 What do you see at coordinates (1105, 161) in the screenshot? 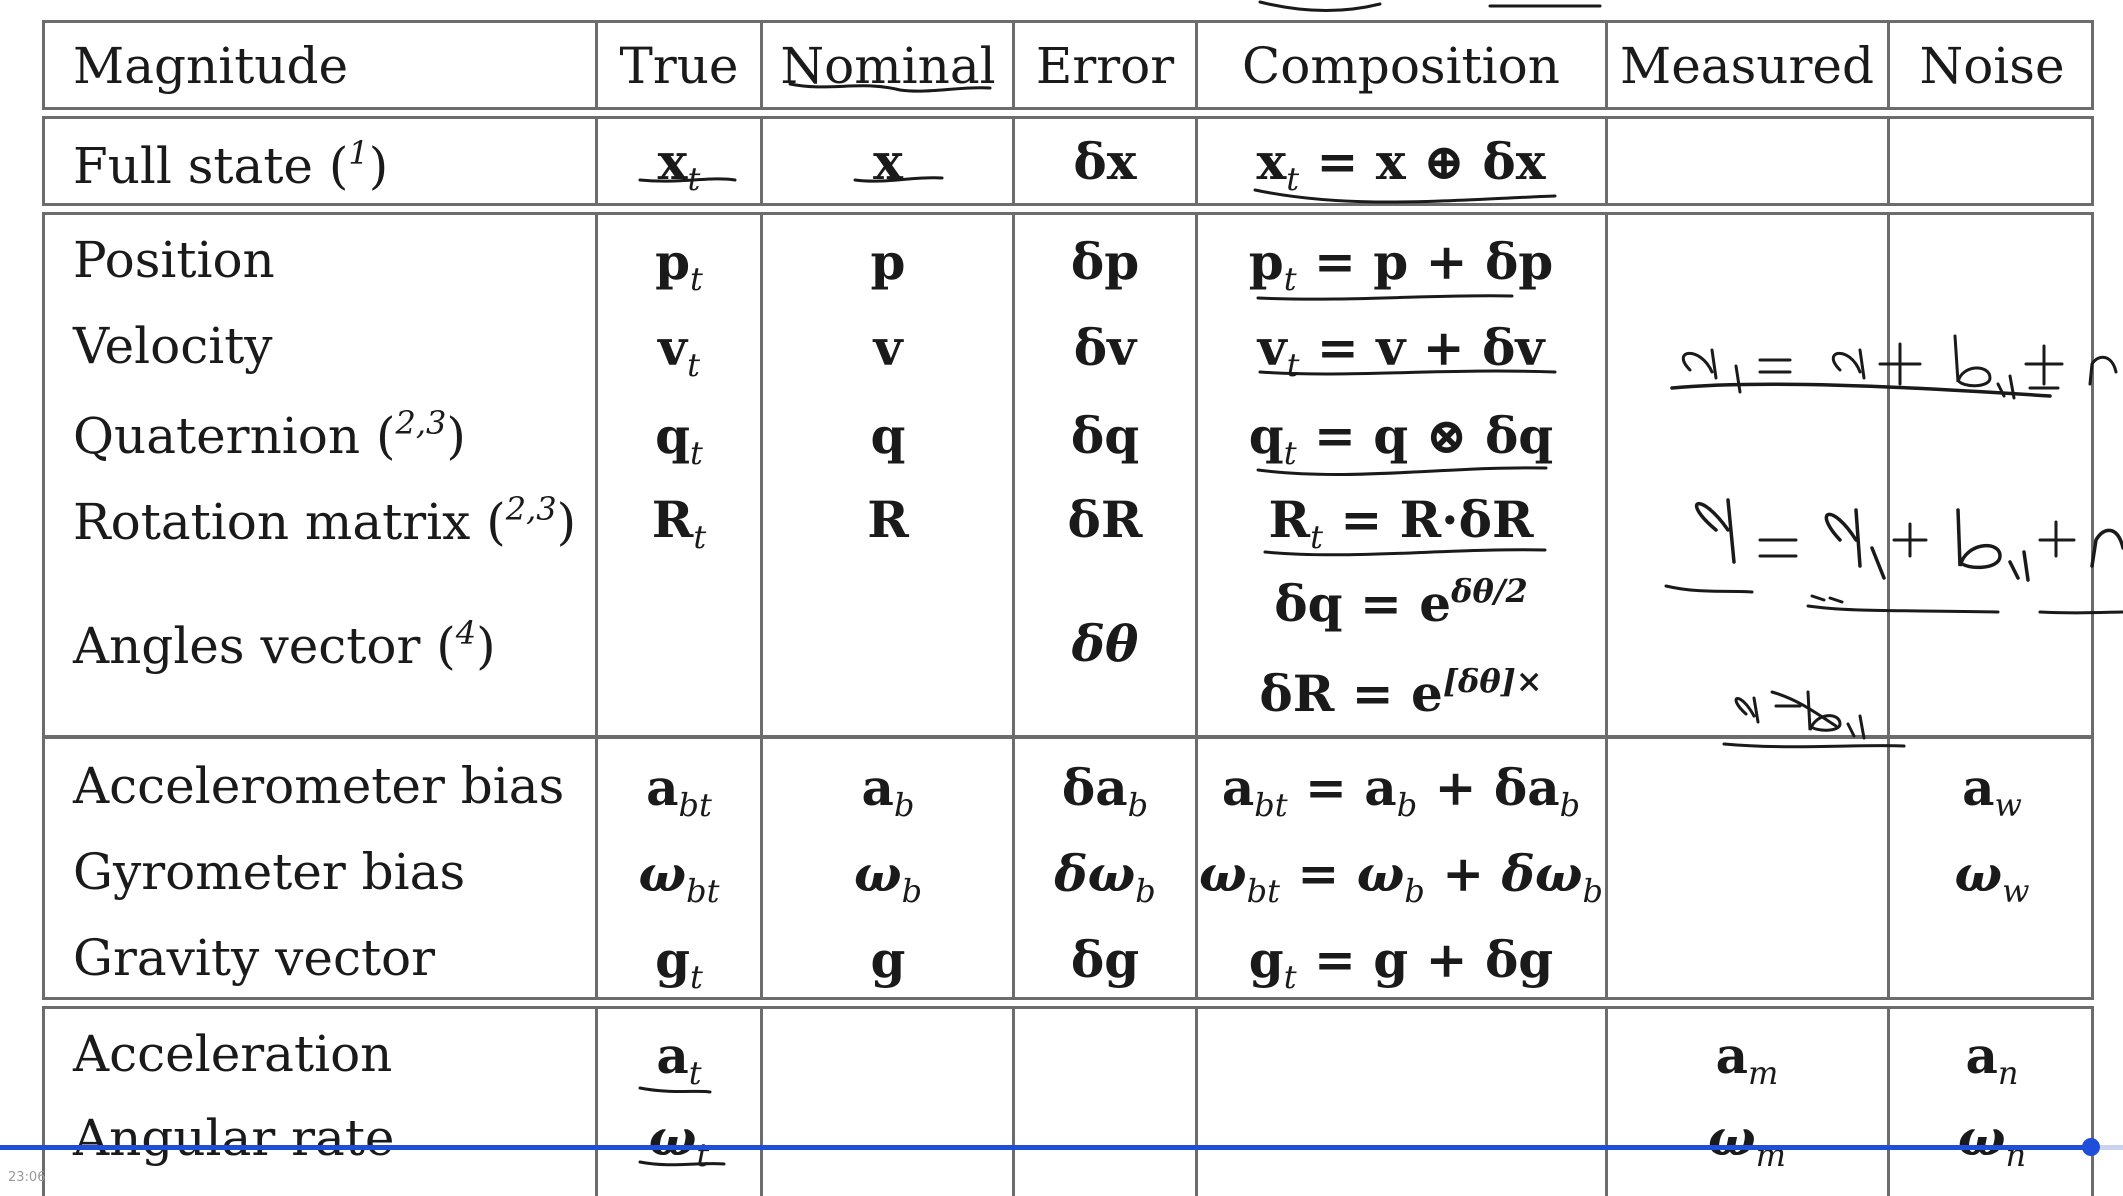
I see `full-state-error: δx` at bounding box center [1105, 161].